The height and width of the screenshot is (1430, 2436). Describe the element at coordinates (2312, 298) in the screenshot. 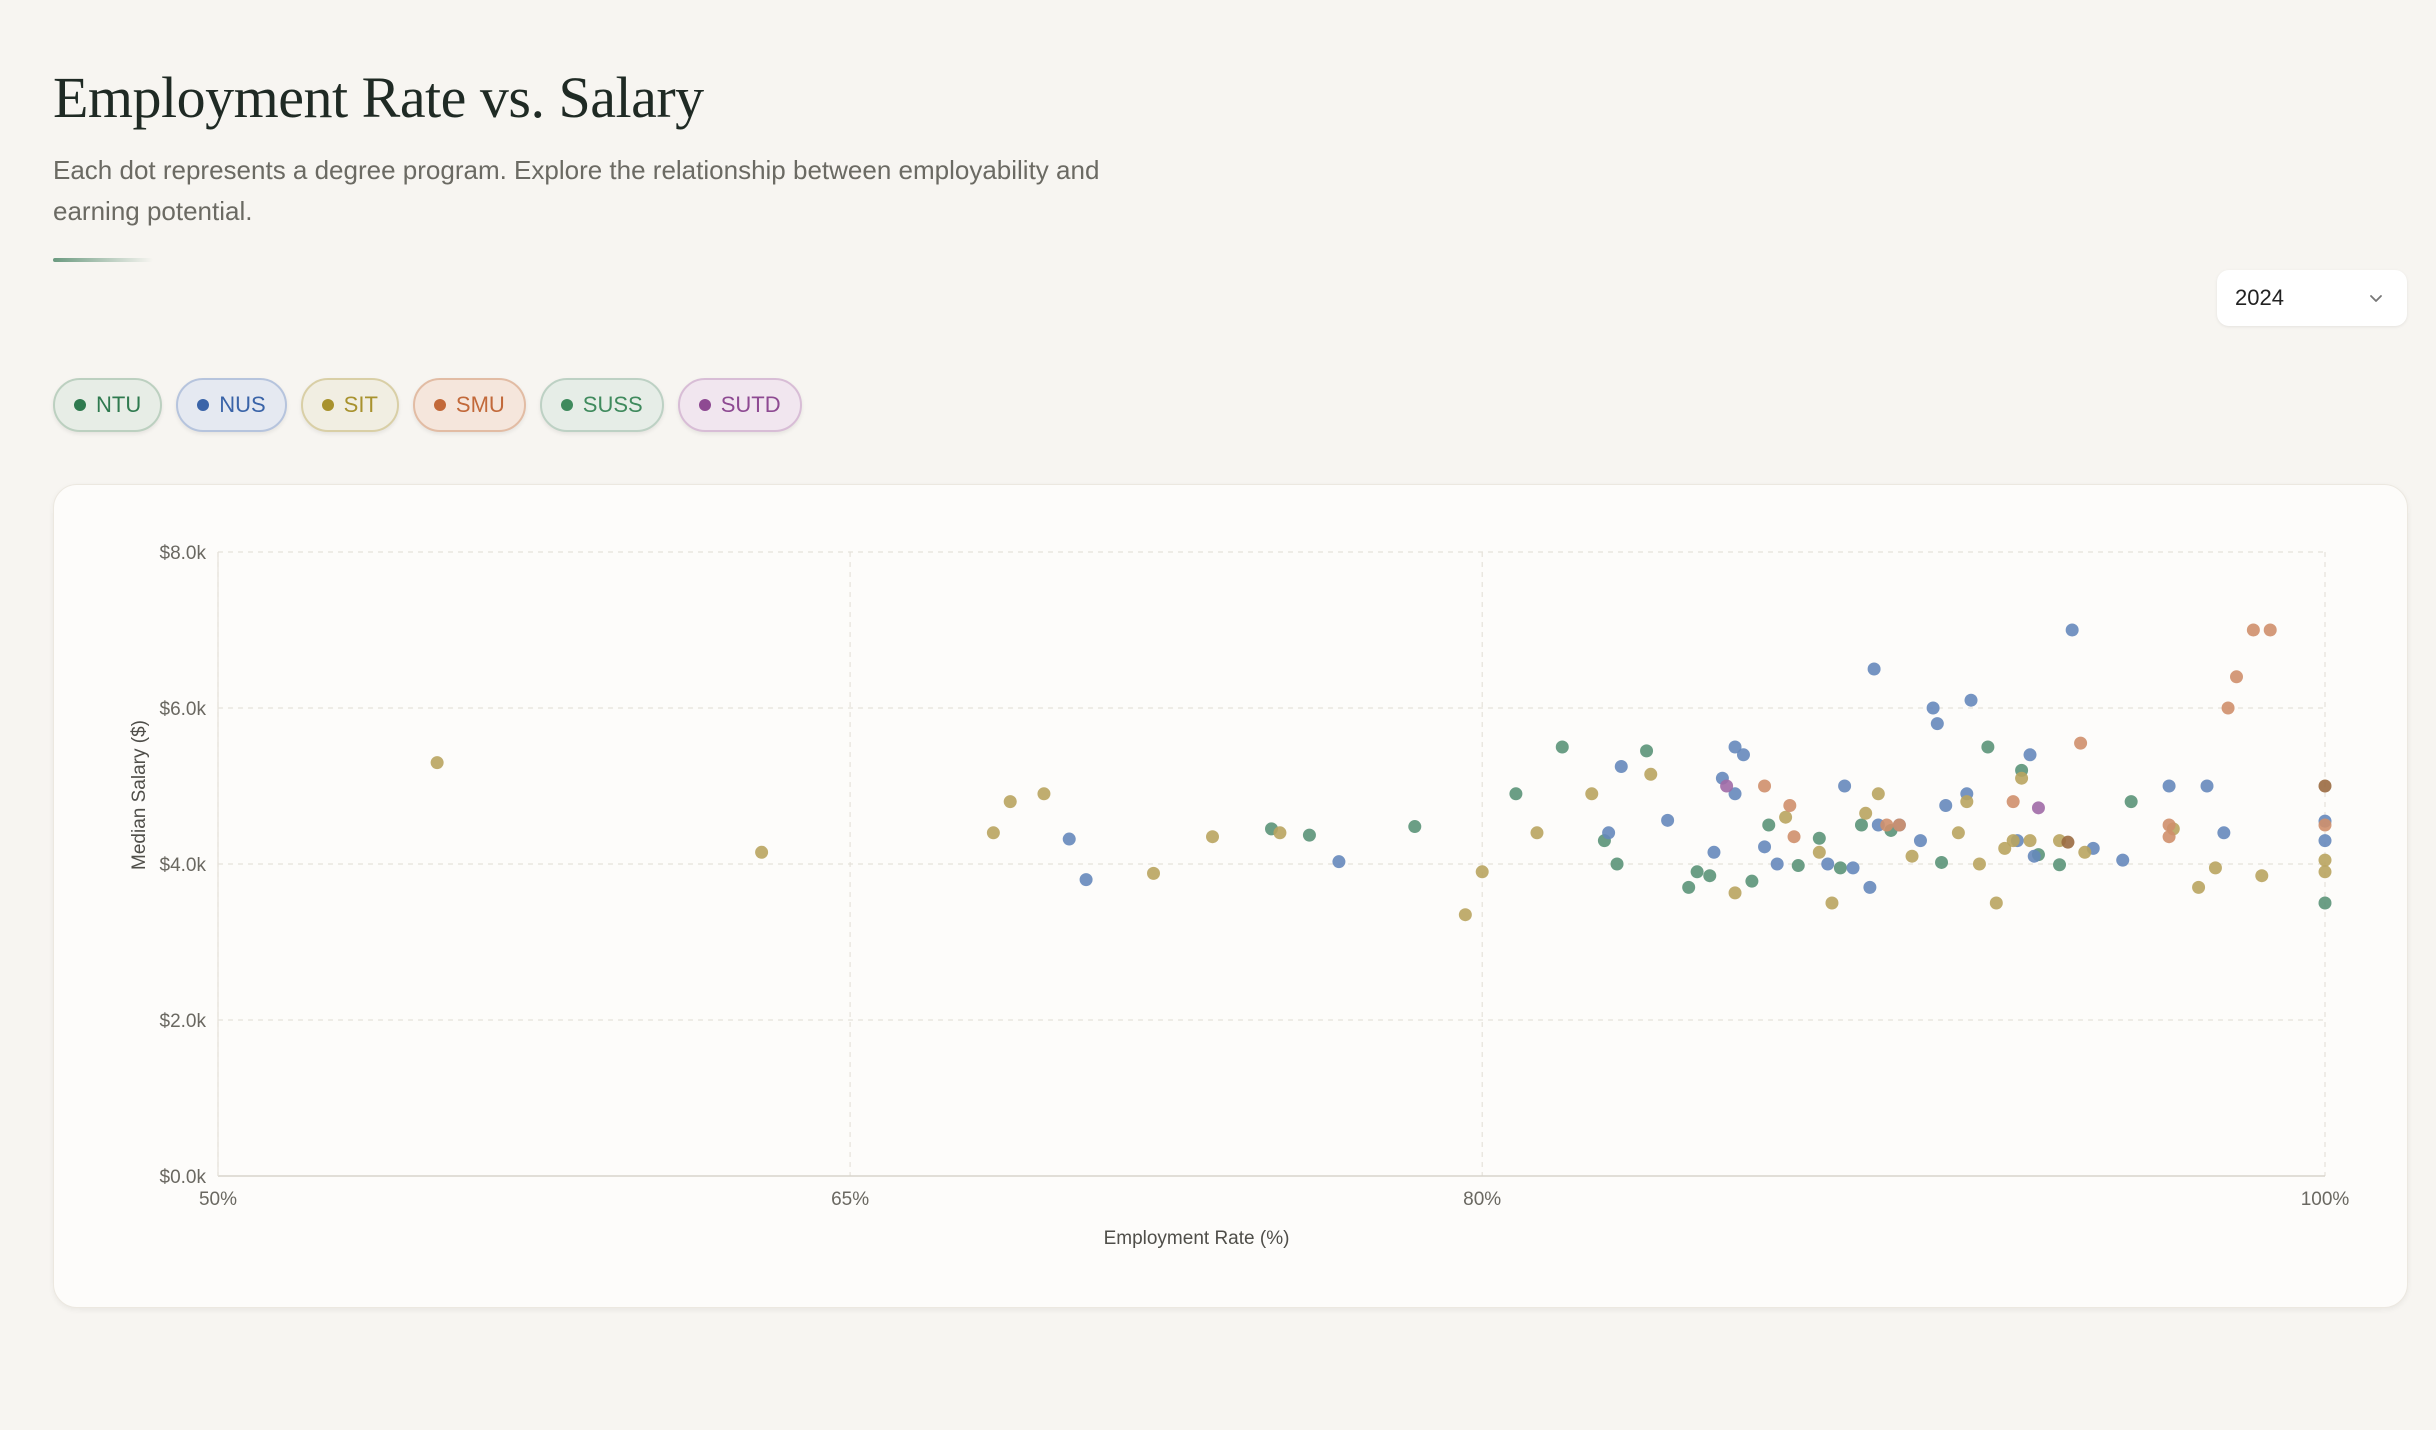

I see `year-select: 2024` at that location.